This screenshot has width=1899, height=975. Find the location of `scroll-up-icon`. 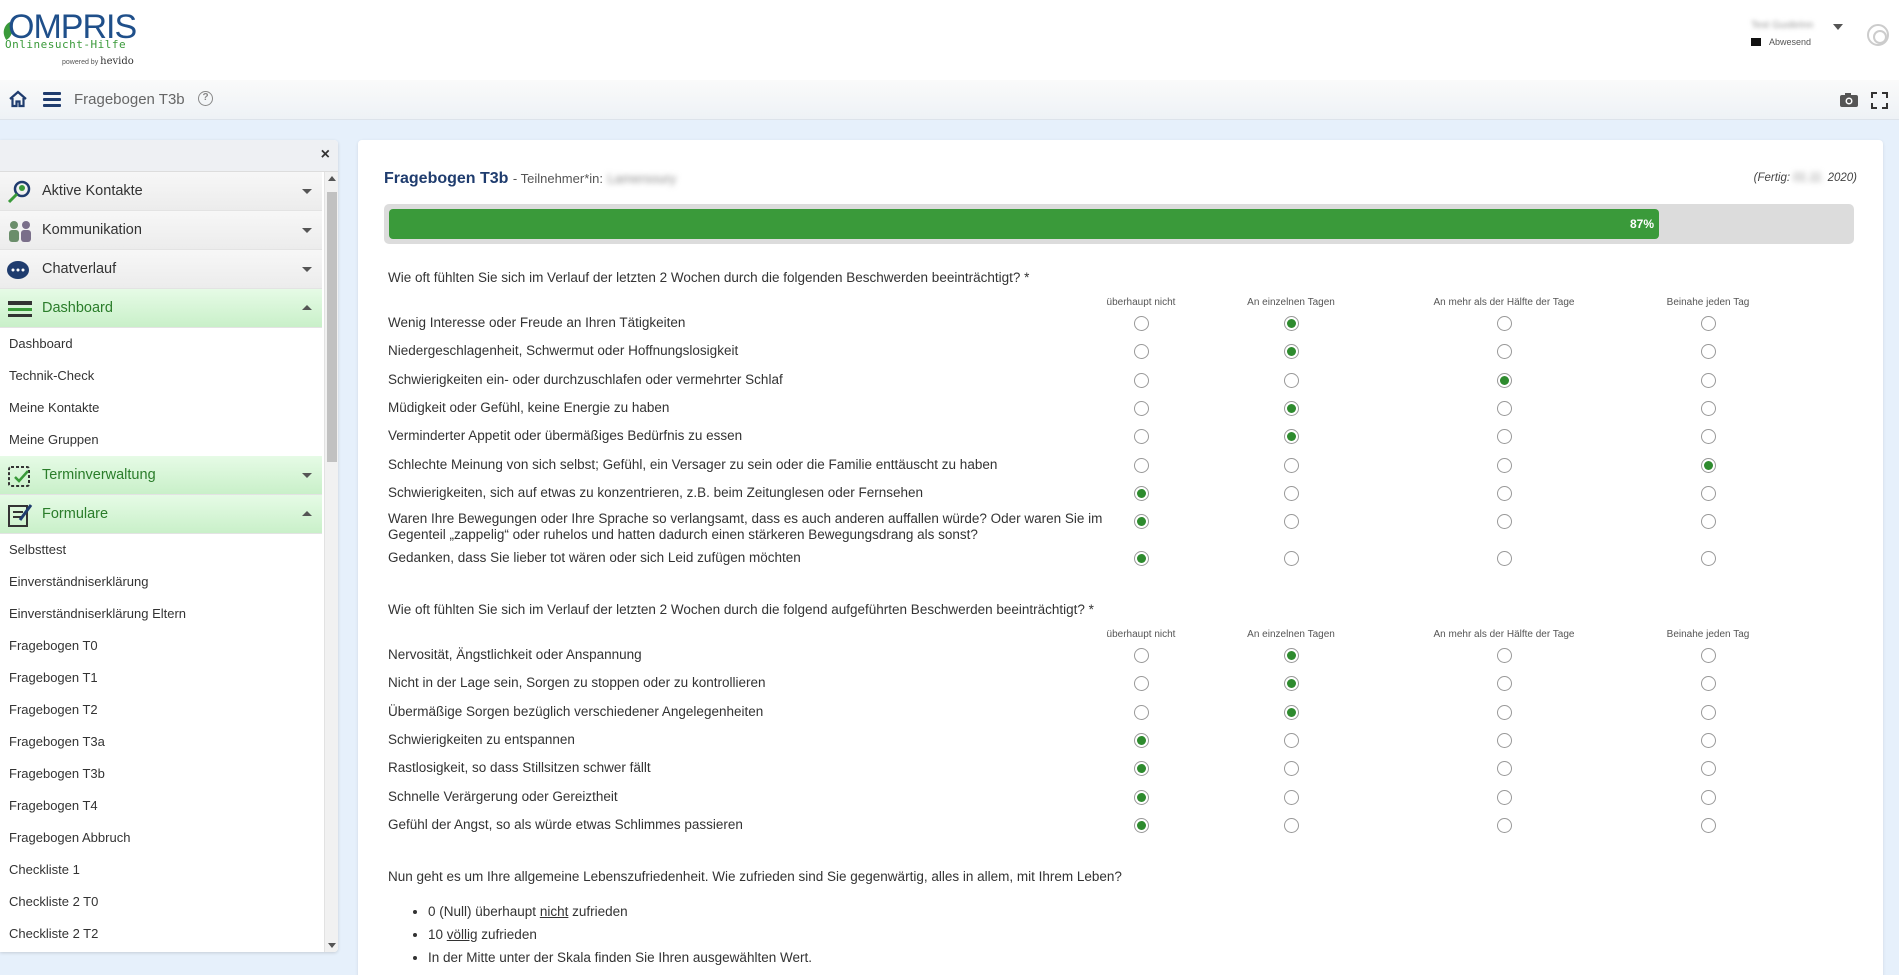

scroll-up-icon is located at coordinates (332, 178).